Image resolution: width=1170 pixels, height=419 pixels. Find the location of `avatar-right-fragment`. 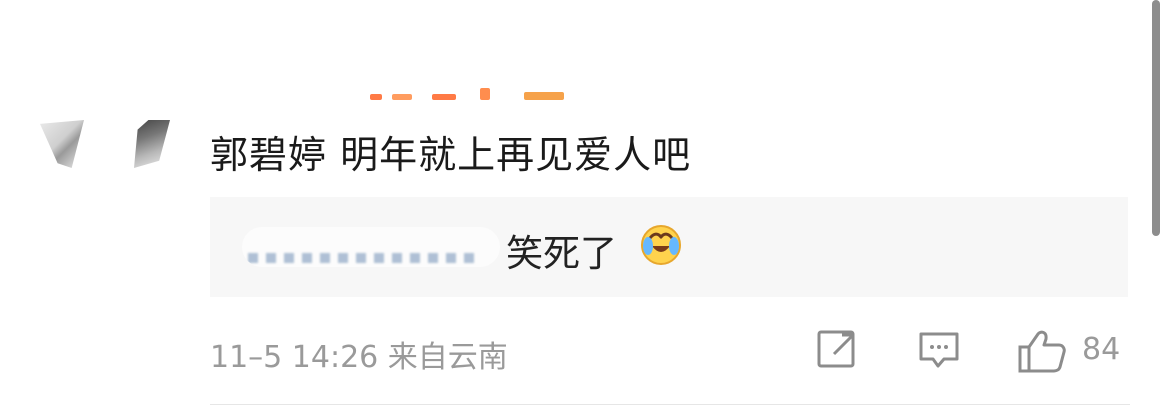

avatar-right-fragment is located at coordinates (152, 144).